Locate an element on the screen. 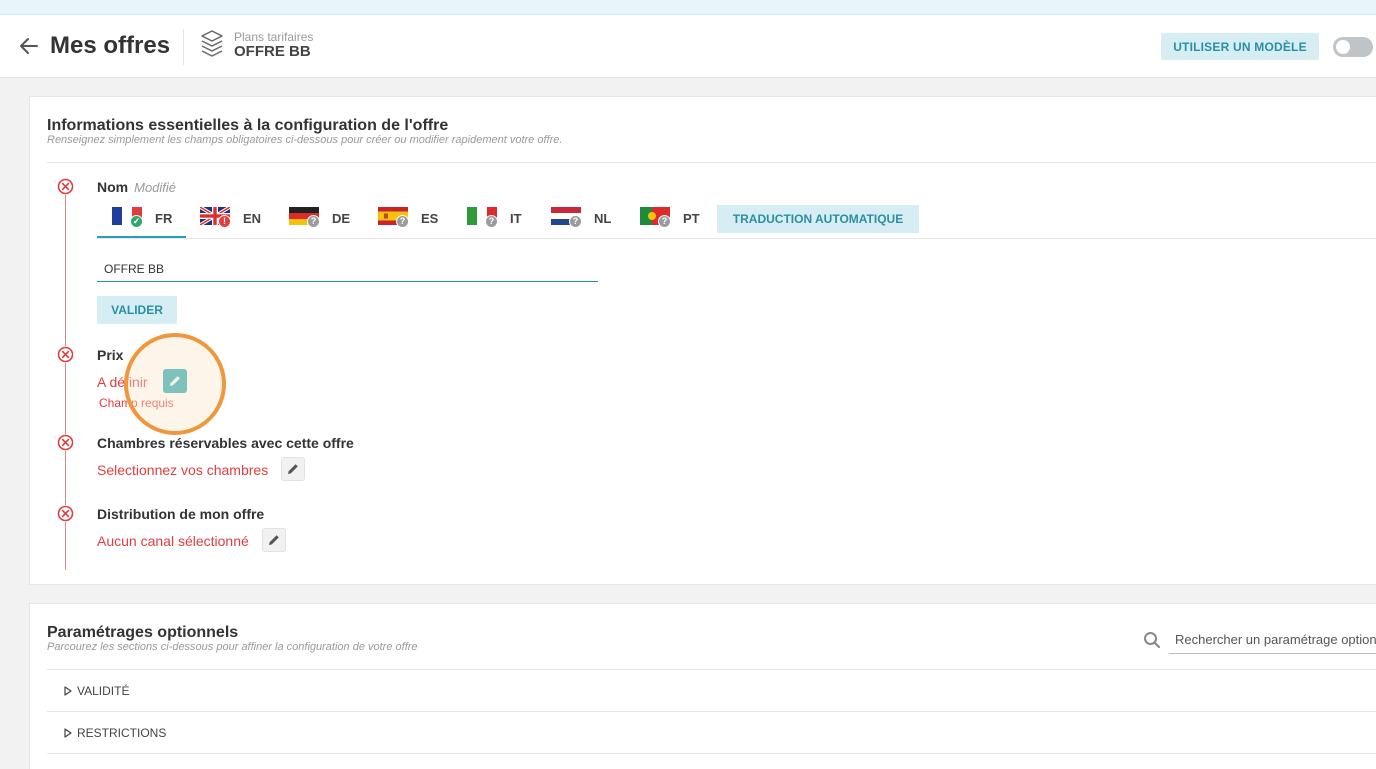 The height and width of the screenshot is (769, 1376). required-field-message: Champ requis is located at coordinates (136, 403).